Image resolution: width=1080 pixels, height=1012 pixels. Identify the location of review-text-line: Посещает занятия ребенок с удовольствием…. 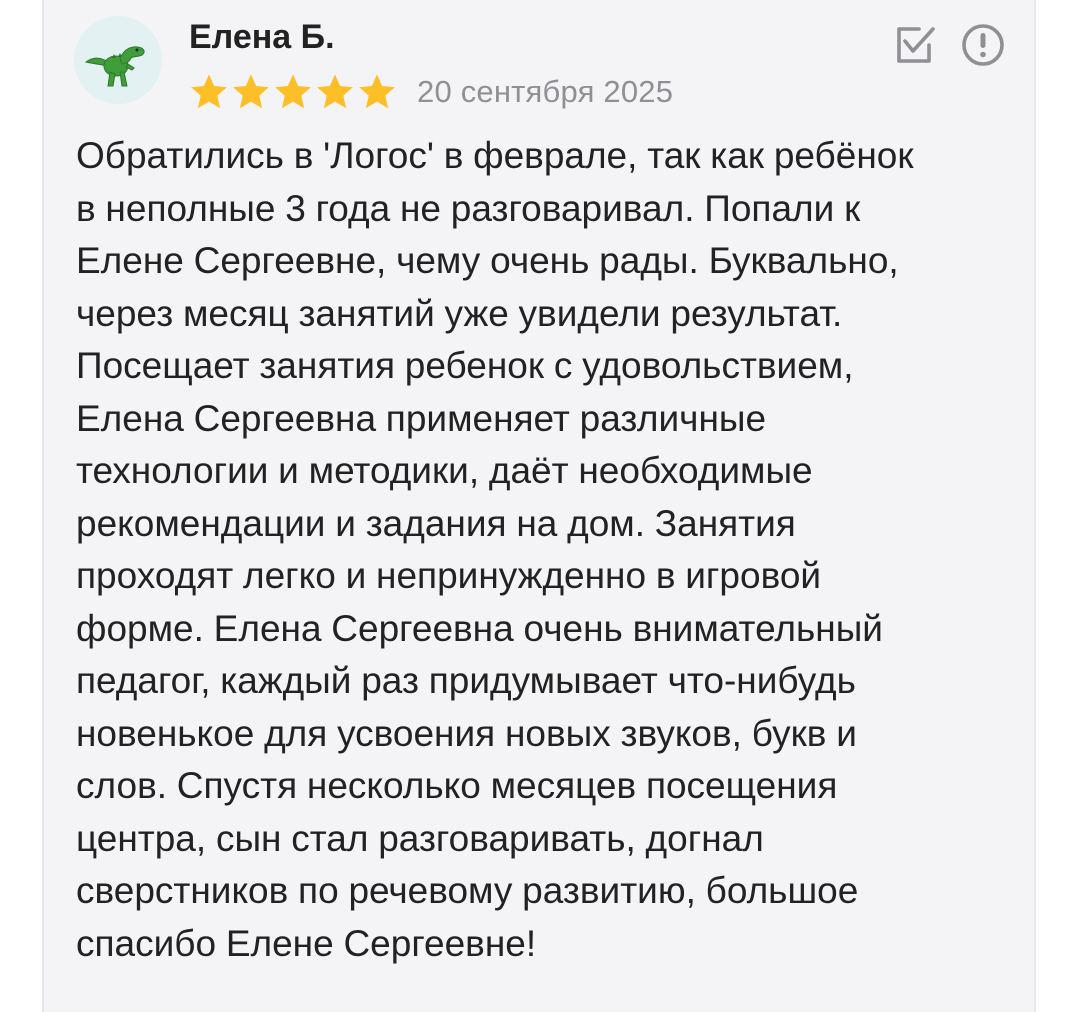
(465, 365).